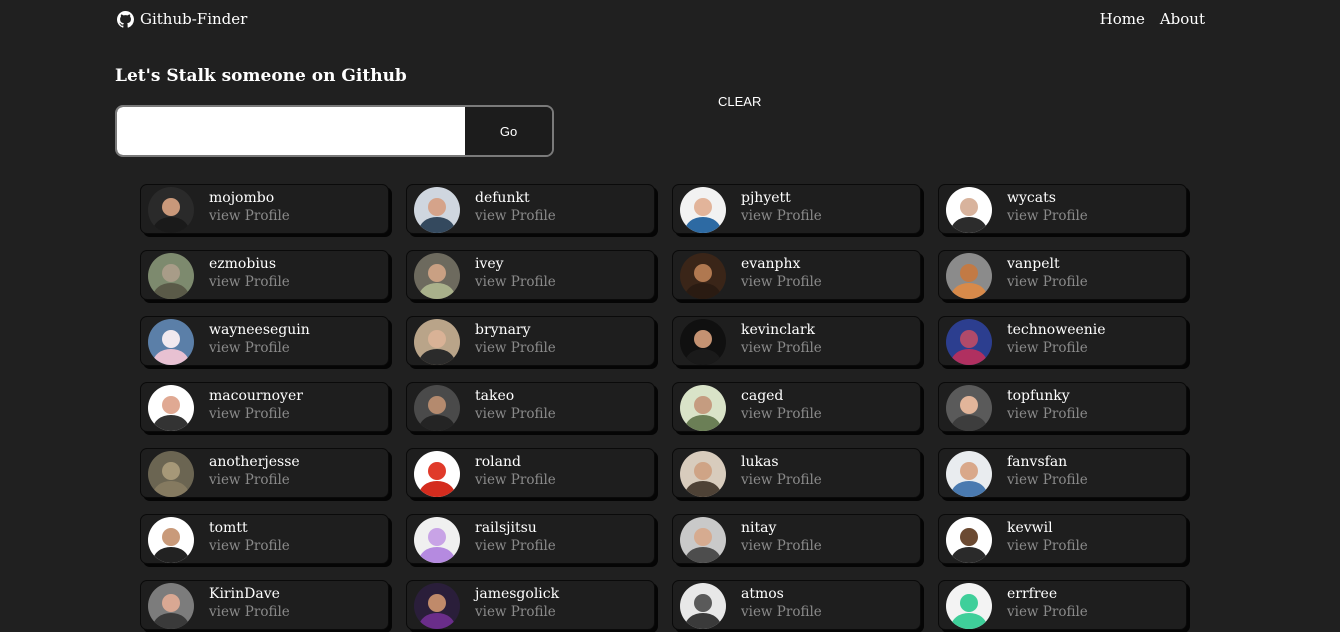 The height and width of the screenshot is (632, 1340). I want to click on user-card: mojombo view Profile, so click(264, 209).